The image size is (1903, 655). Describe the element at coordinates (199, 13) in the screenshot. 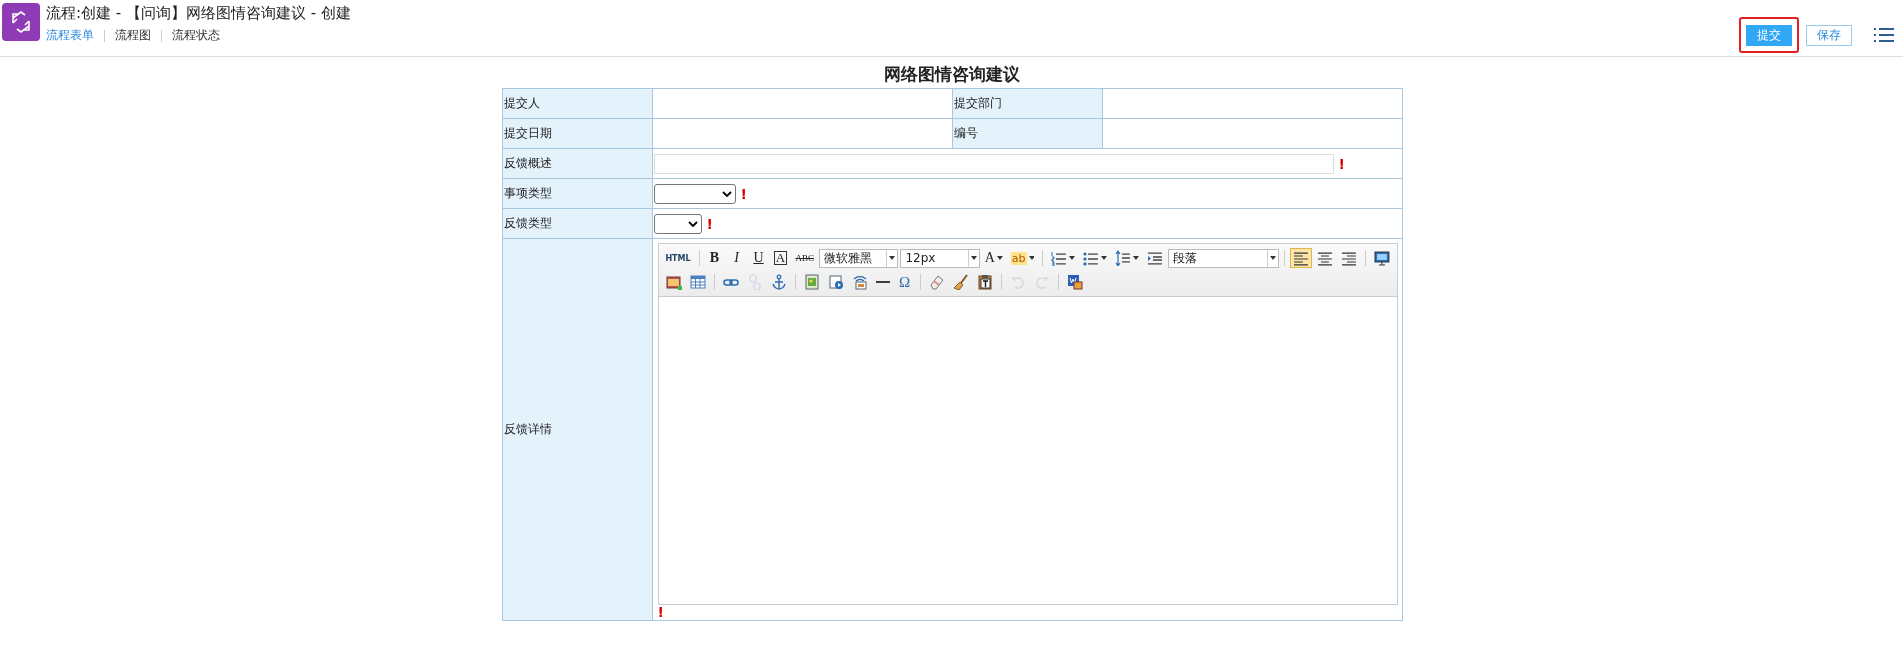

I see `window-title: 流程:创建 - 【问询】网络图情咨询建议 - 创建` at that location.